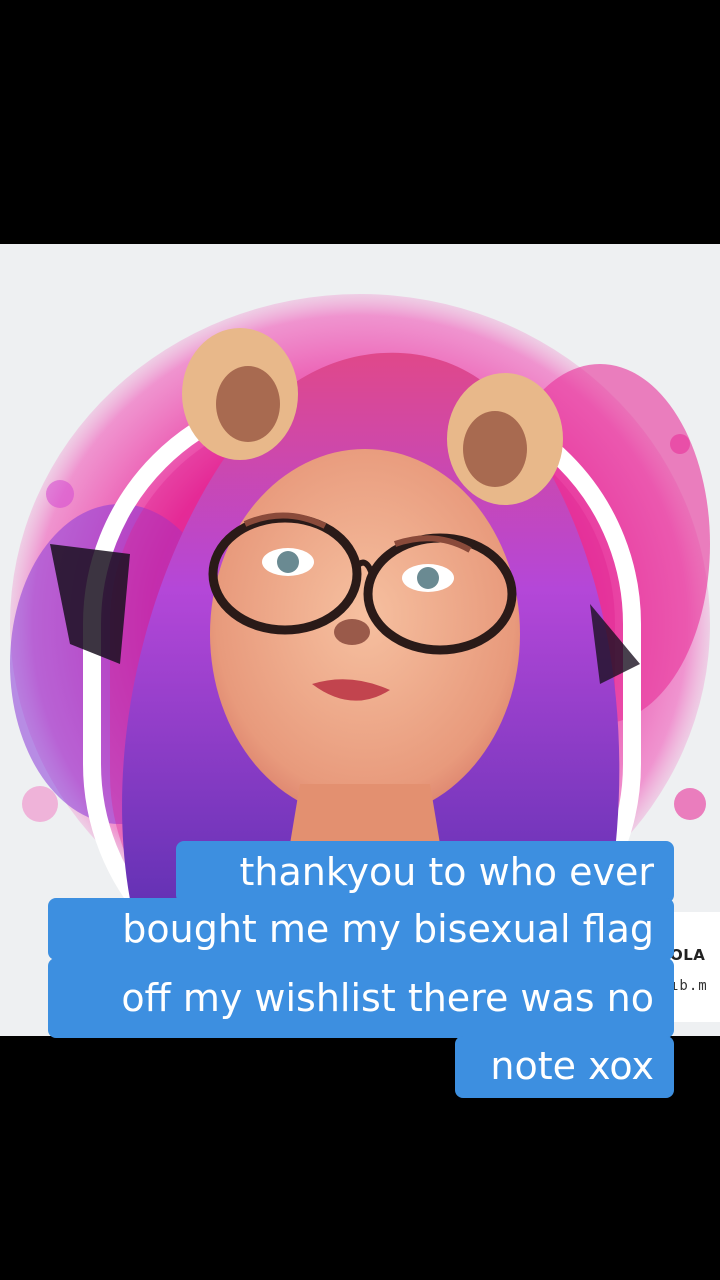 The width and height of the screenshot is (720, 1280). I want to click on side-card-title: OLA, so click(688, 955).